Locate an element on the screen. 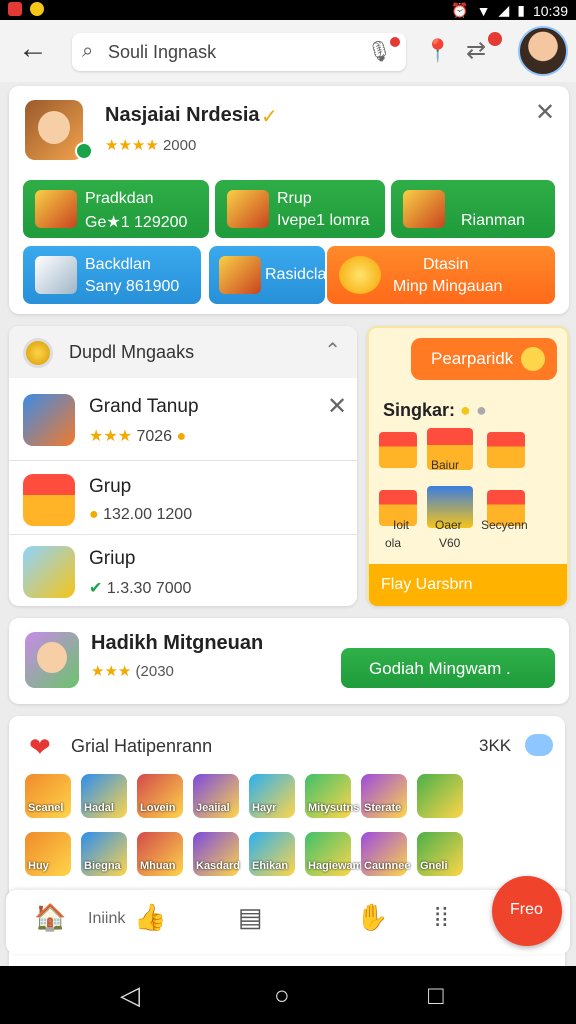  fab-button: Freo is located at coordinates (527, 911).